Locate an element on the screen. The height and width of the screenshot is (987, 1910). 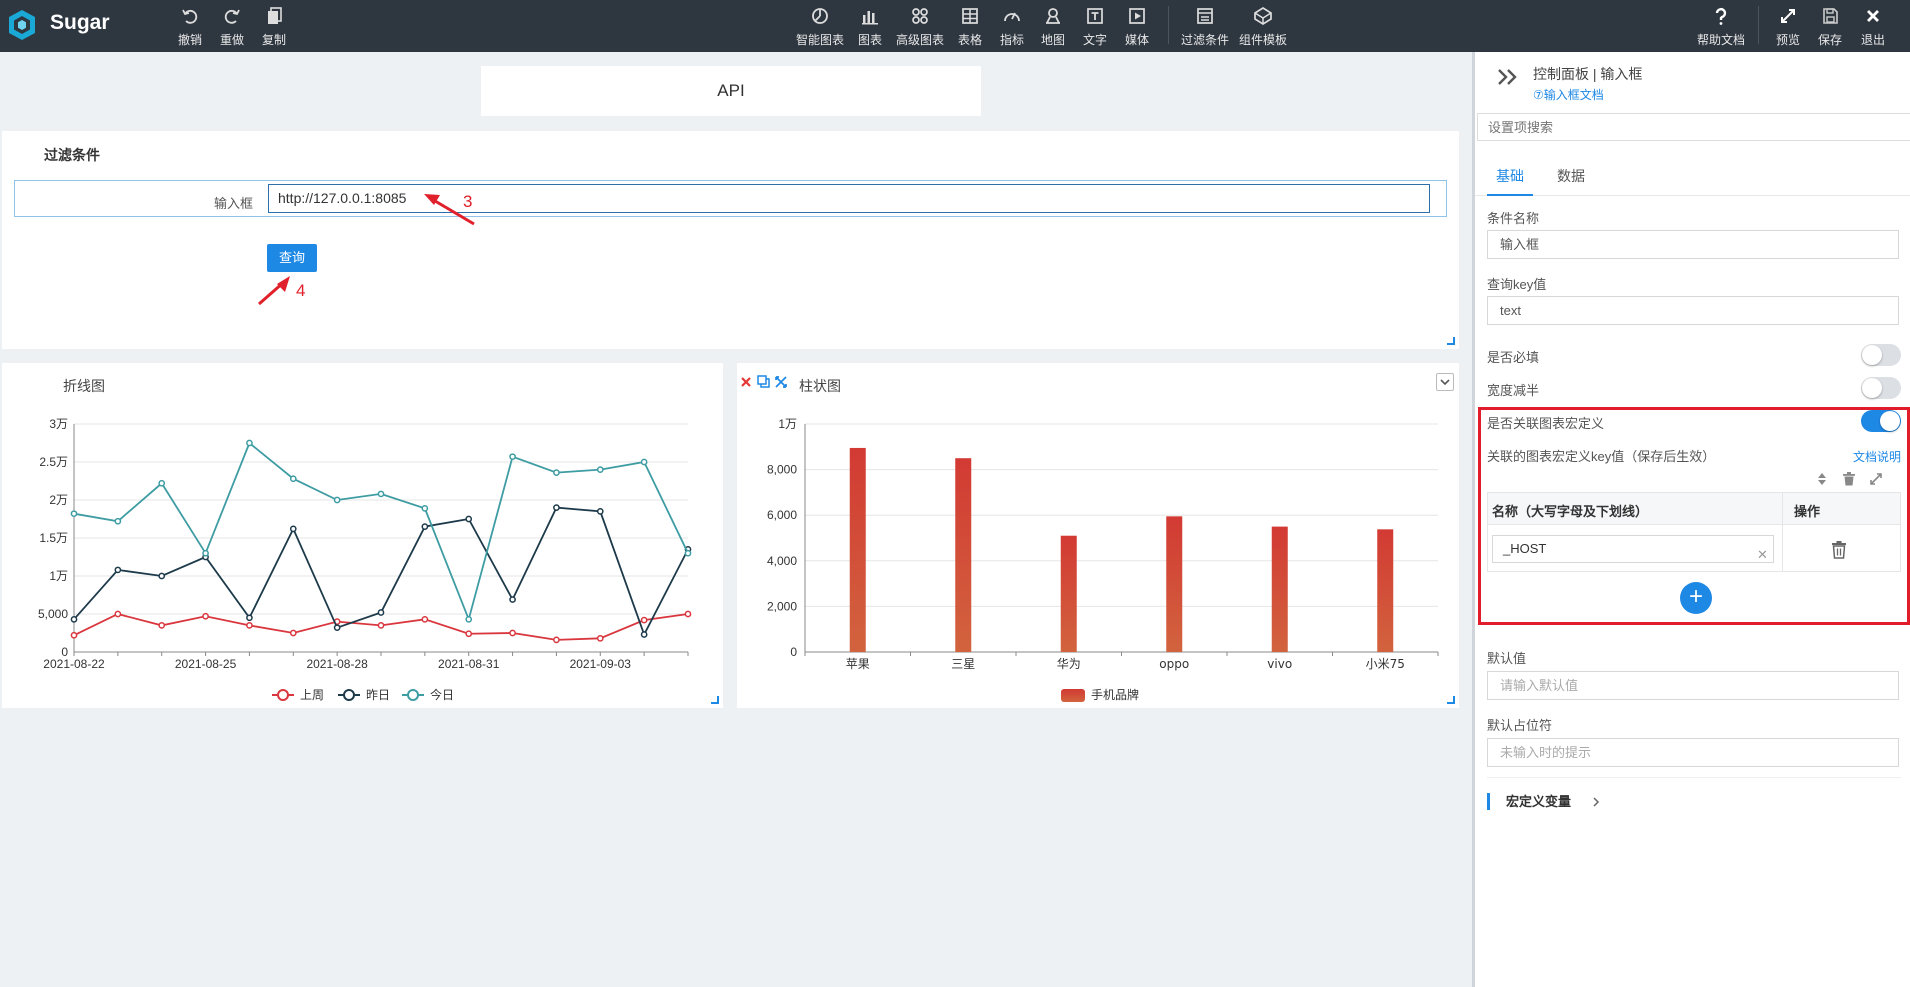
y-tick-label: 1万 is located at coordinates (787, 424).